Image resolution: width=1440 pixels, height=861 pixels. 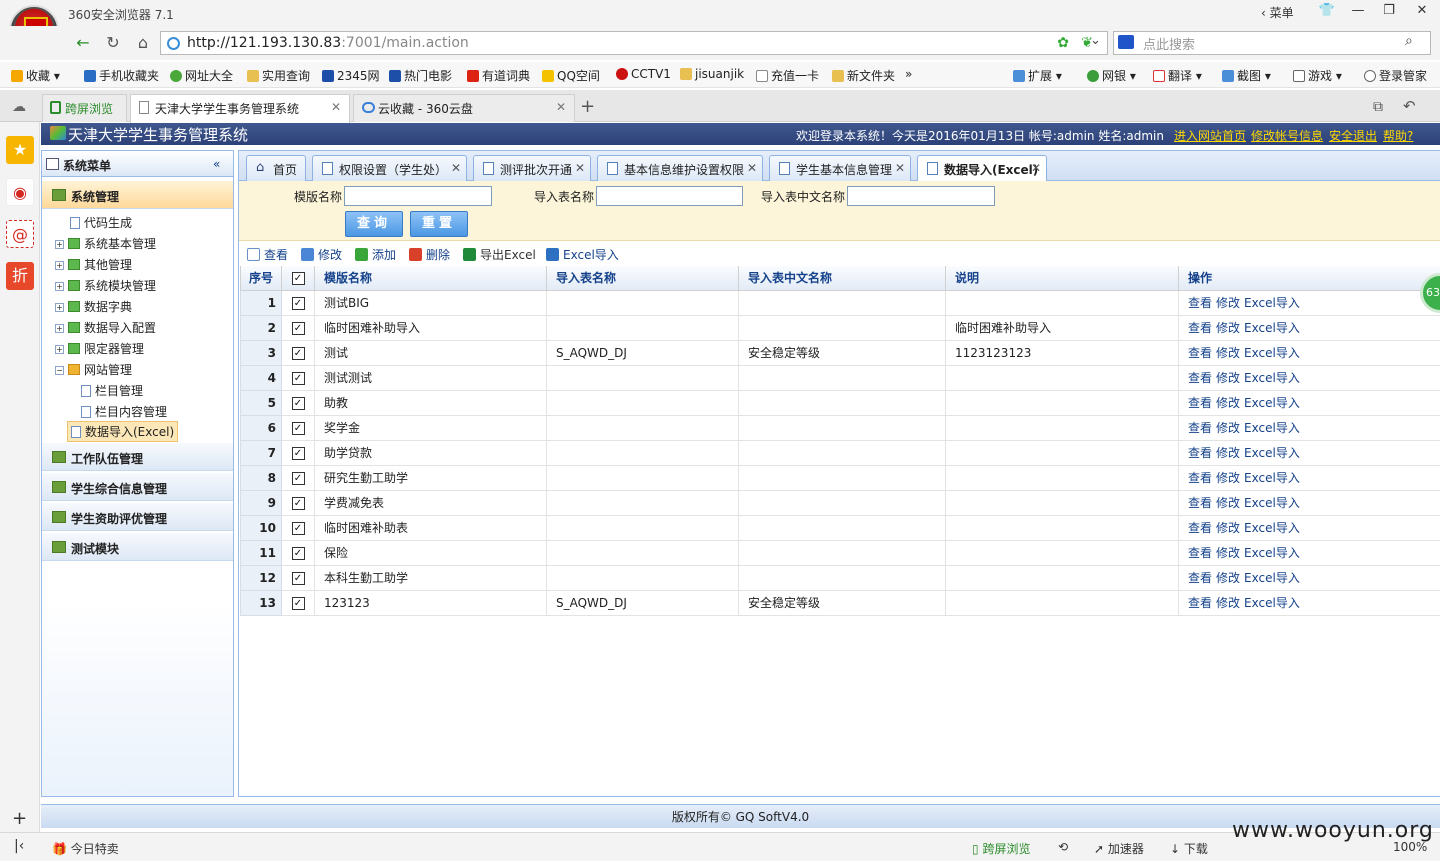 What do you see at coordinates (85, 848) in the screenshot?
I see `today-deals: 🎁 今日特卖` at bounding box center [85, 848].